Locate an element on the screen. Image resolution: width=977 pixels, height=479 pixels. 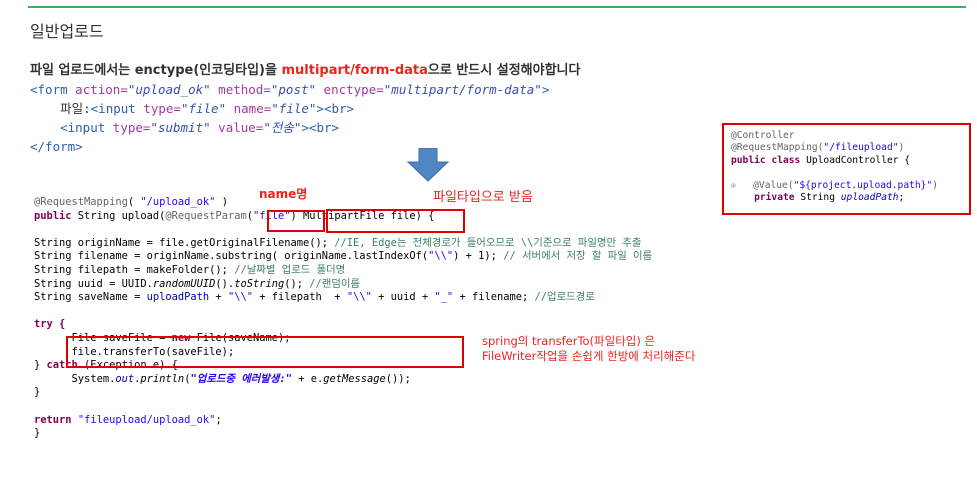
spring-annotation-line1: spring의 transferTo(파일타입) 은 is located at coordinates (569, 341).